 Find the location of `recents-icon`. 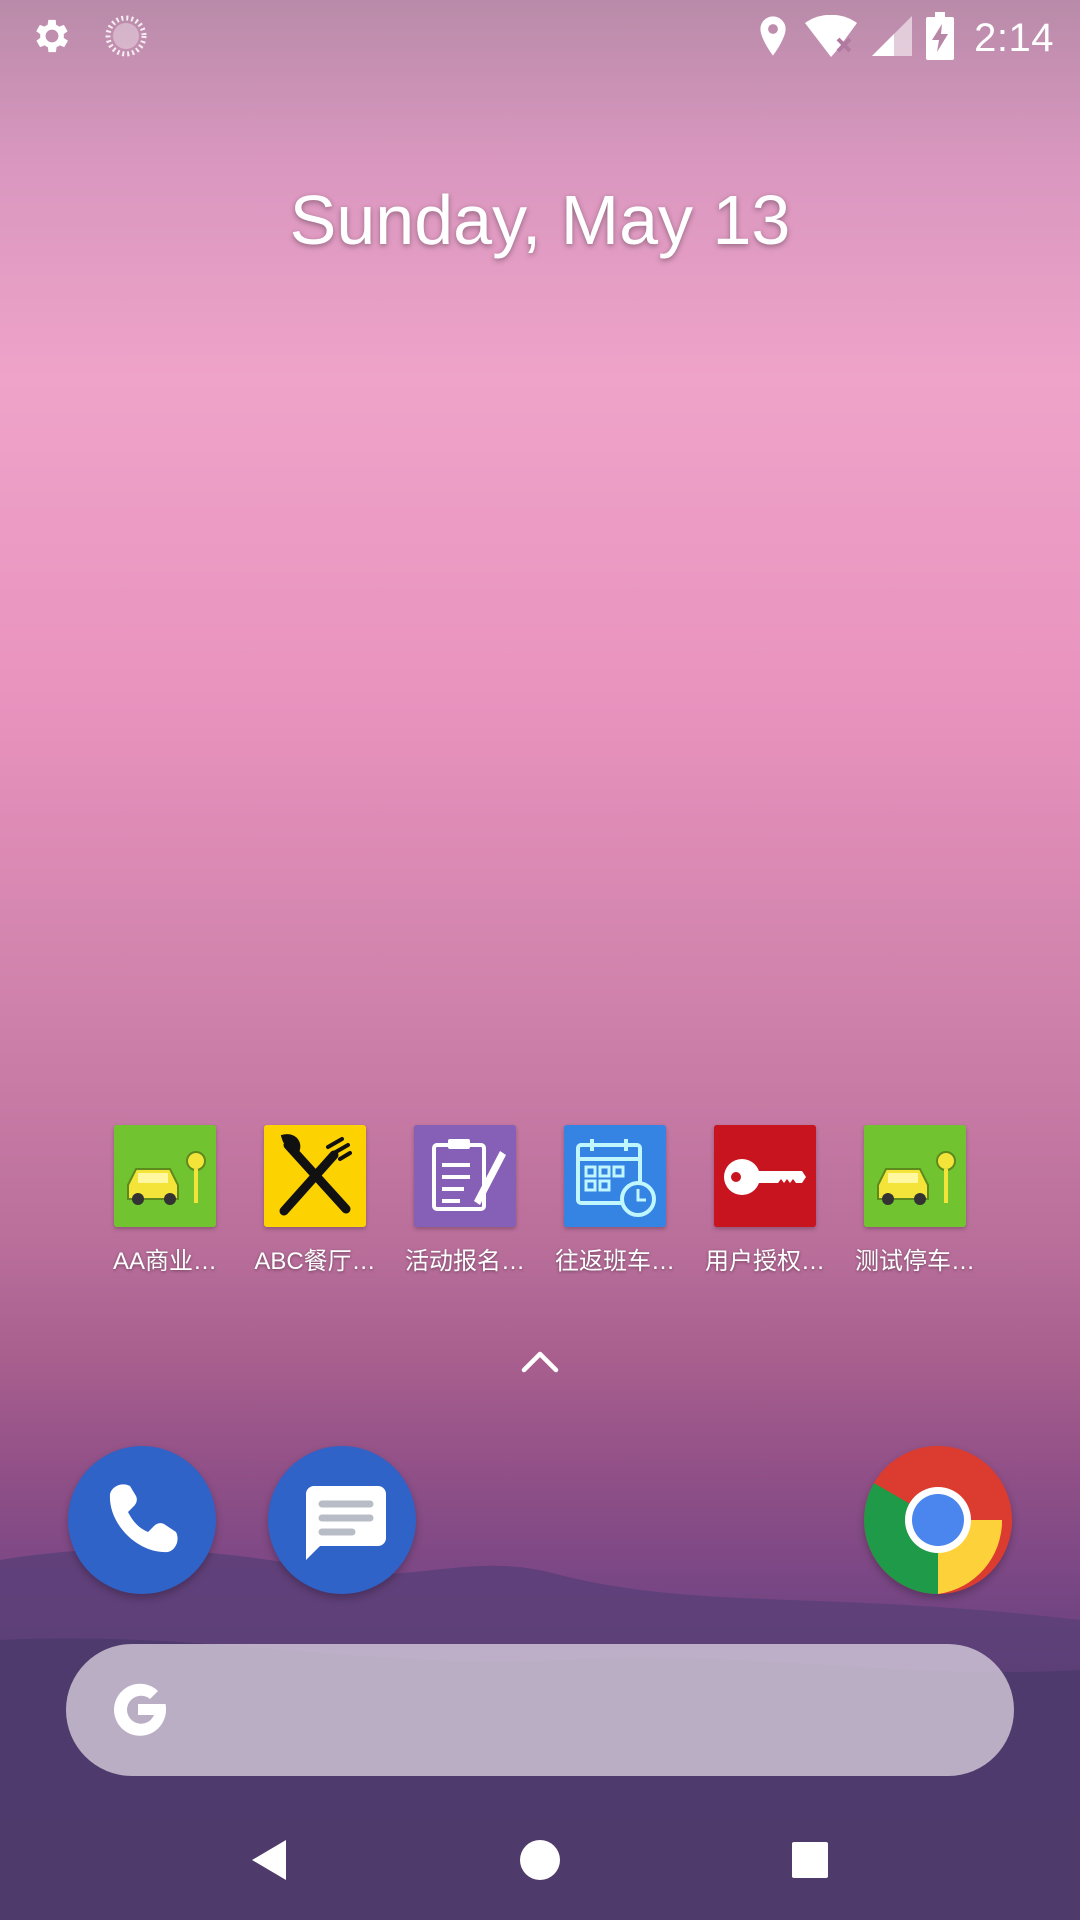

recents-icon is located at coordinates (810, 1860).